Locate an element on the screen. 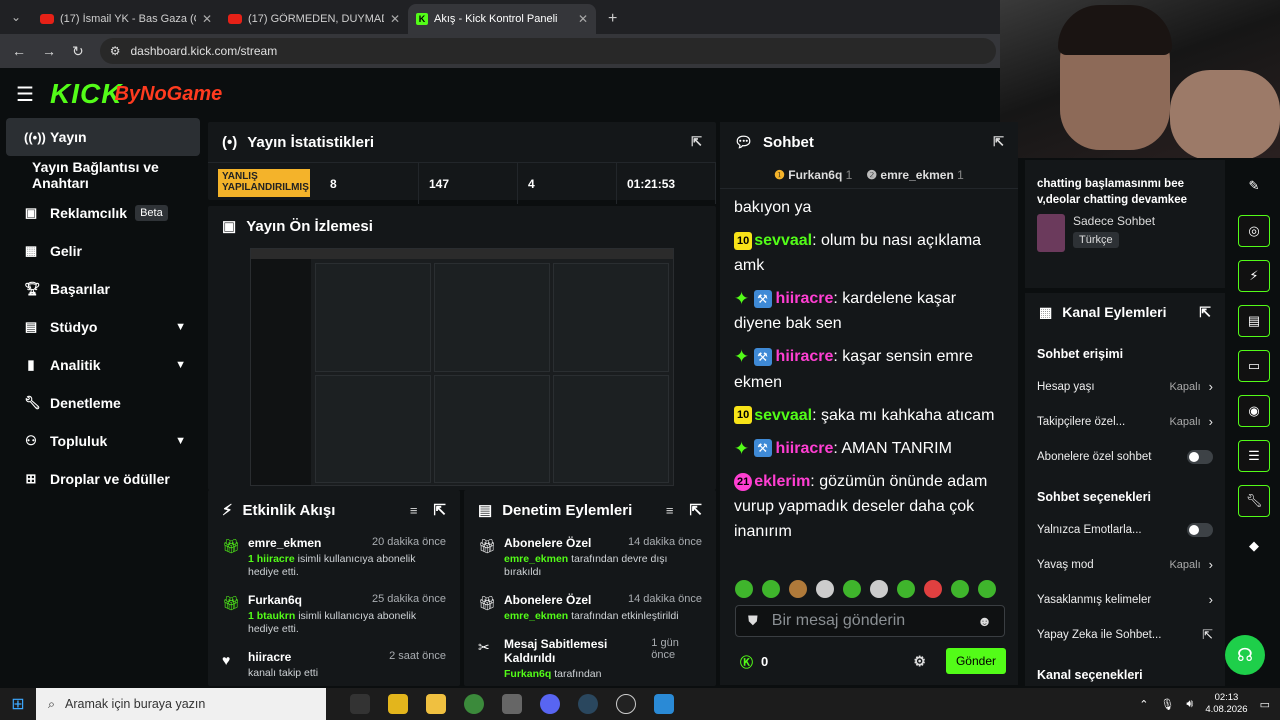 The image size is (1280, 720). microphone-icon: 🎙︎ is located at coordinates (1167, 704).